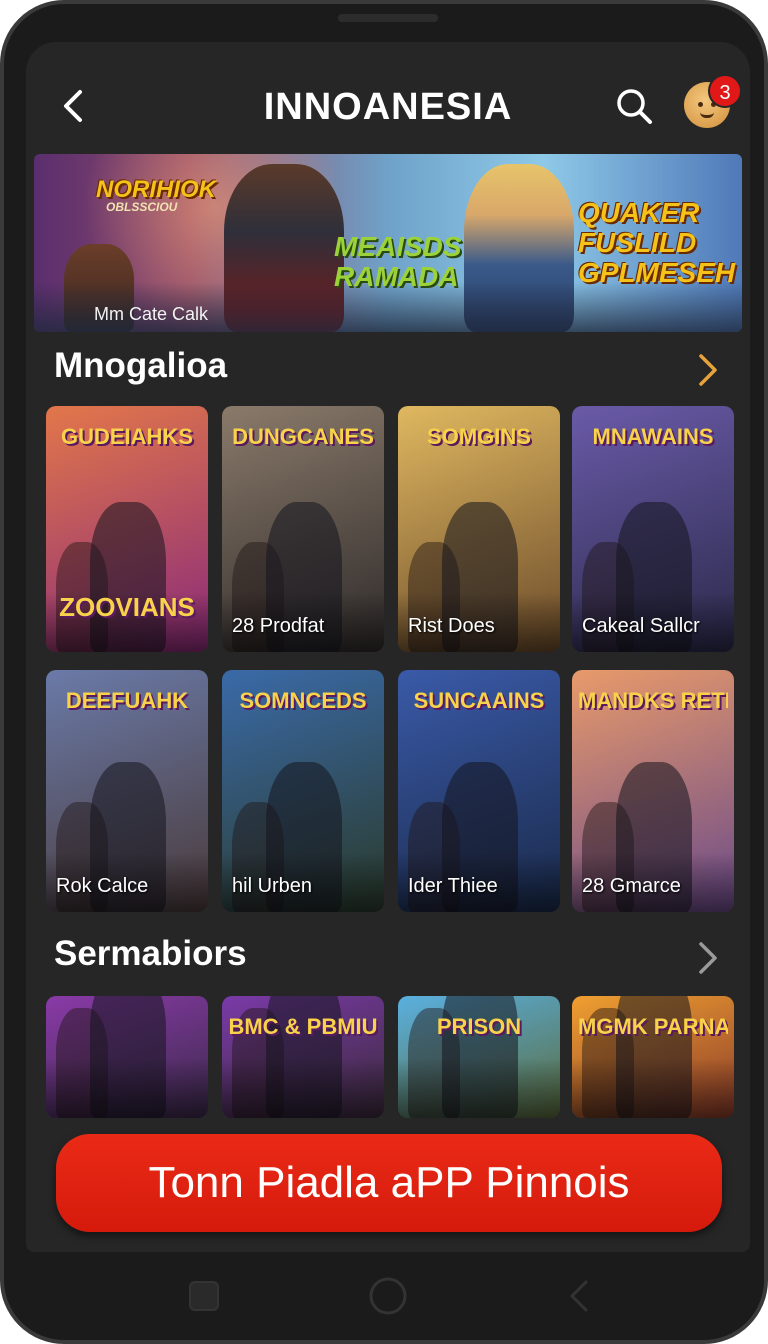 The image size is (768, 1344). Describe the element at coordinates (707, 115) in the screenshot. I see `avatar-mouth` at that location.